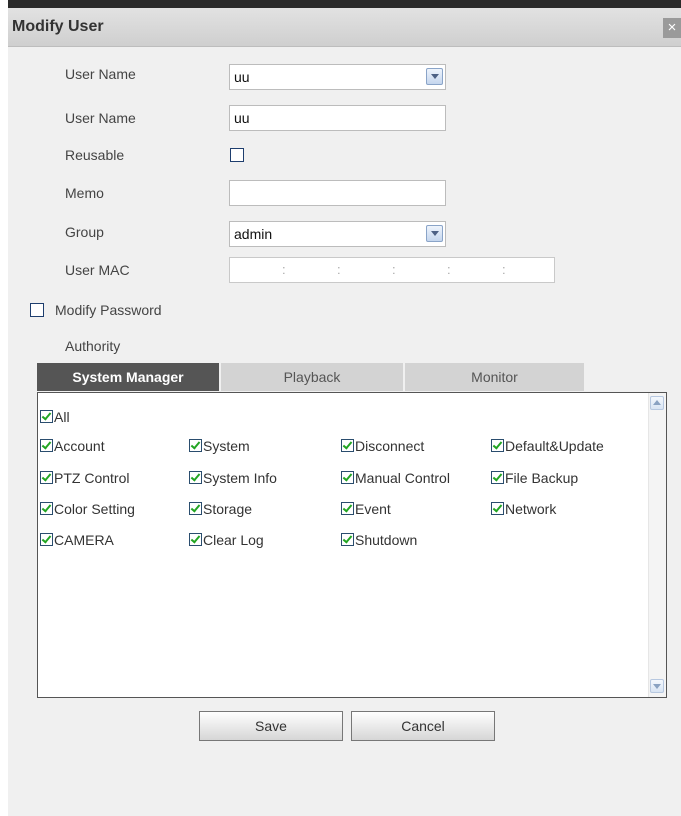 Image resolution: width=681 pixels, height=816 pixels. I want to click on permission-shutdown: Shutdown, so click(379, 541).